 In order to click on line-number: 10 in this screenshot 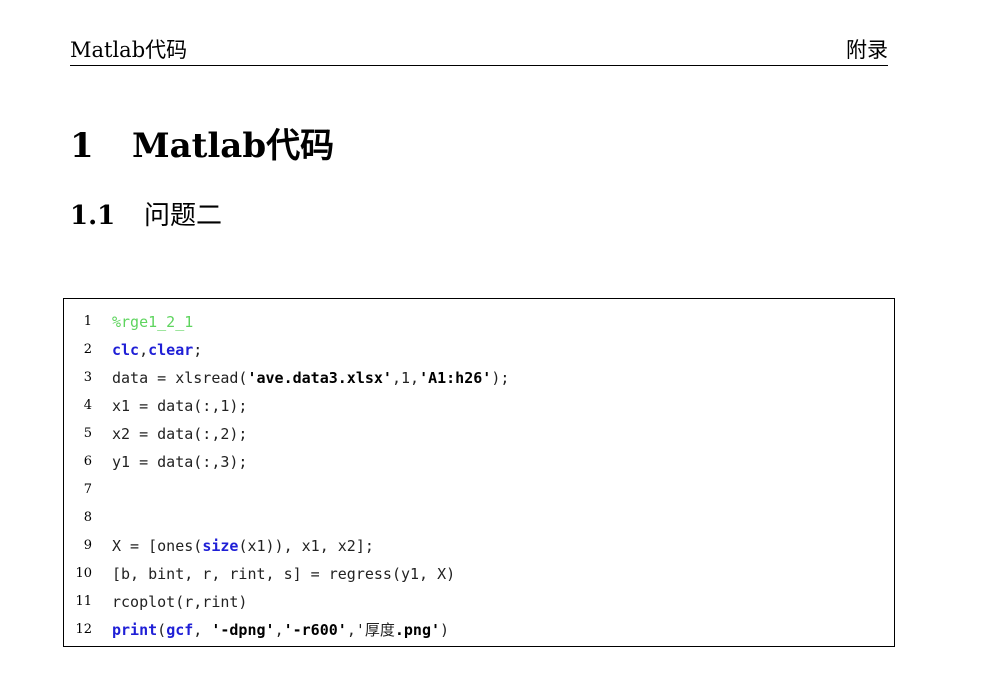, I will do `click(83, 573)`.